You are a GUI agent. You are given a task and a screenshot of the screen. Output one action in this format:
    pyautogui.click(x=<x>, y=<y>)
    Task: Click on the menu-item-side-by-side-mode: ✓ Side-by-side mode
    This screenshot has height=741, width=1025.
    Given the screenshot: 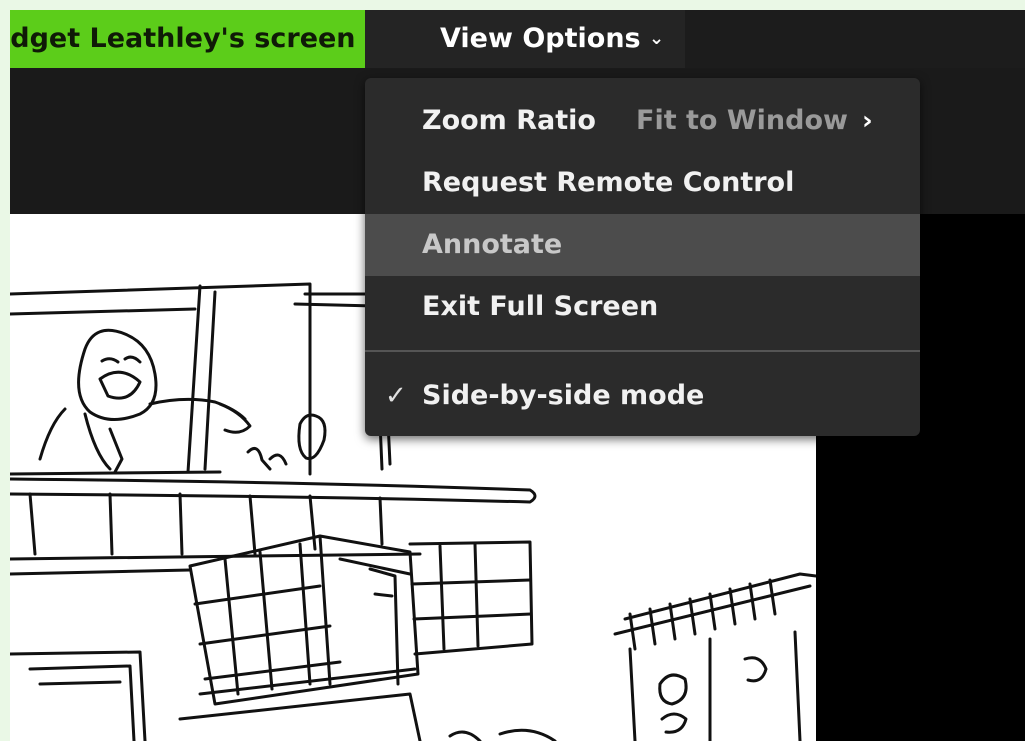 What is the action you would take?
    pyautogui.click(x=642, y=396)
    